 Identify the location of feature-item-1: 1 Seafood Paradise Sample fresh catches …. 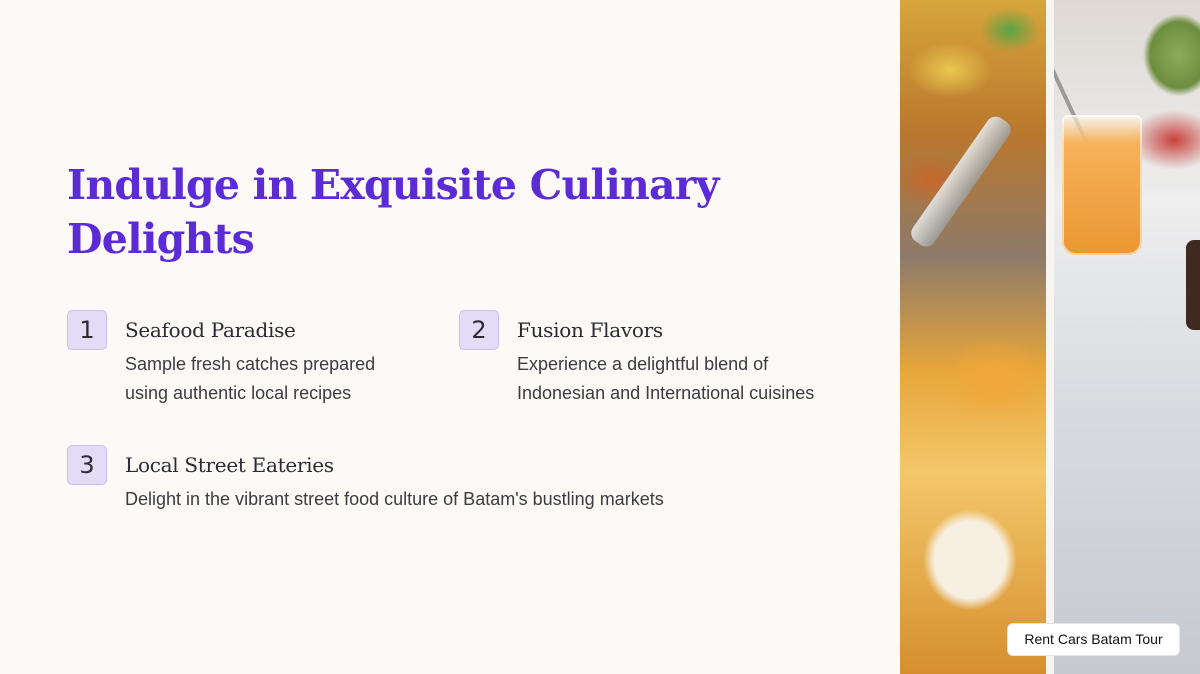
(257, 360).